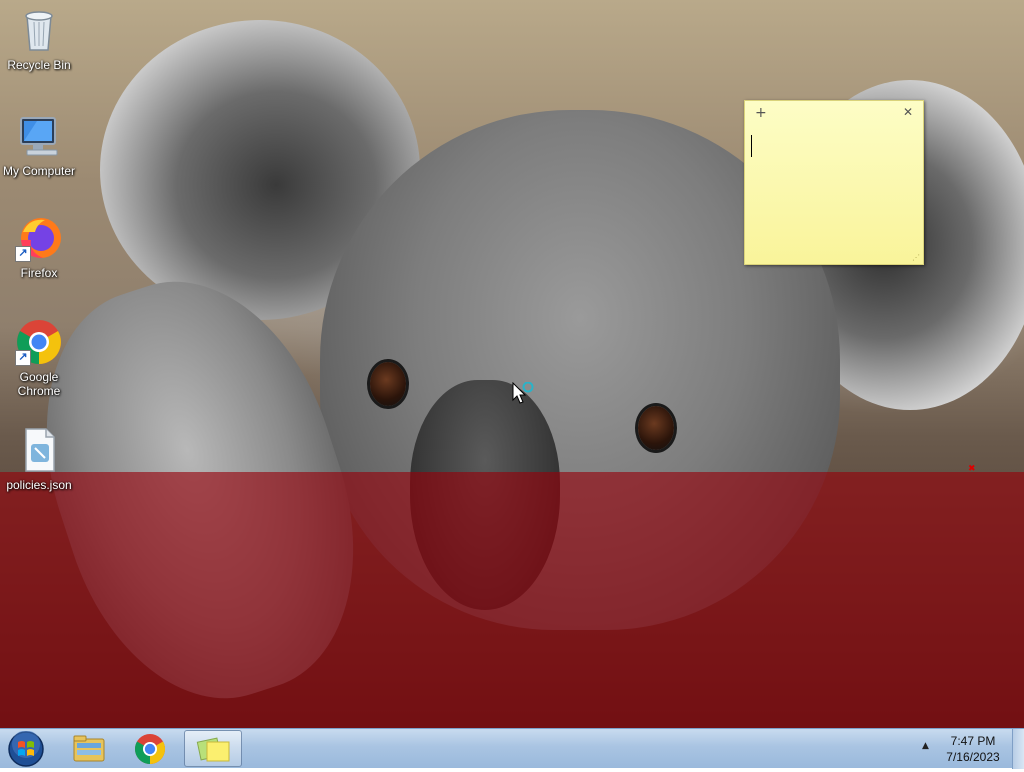  I want to click on chrome-icon, so click(150, 749).